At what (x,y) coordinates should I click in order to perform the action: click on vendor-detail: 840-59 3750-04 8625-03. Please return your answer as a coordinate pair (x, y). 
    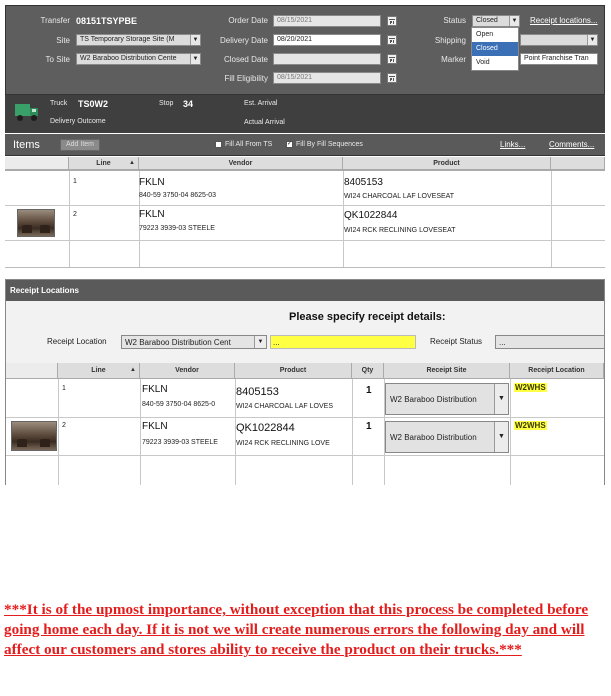
    Looking at the image, I should click on (178, 195).